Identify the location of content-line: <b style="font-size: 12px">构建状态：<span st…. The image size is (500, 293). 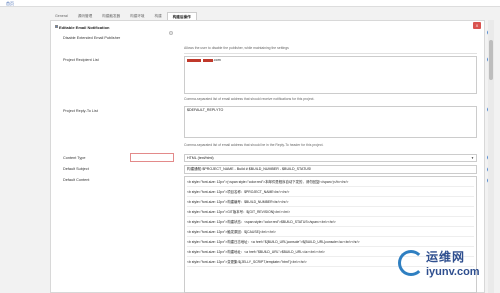
(330, 222).